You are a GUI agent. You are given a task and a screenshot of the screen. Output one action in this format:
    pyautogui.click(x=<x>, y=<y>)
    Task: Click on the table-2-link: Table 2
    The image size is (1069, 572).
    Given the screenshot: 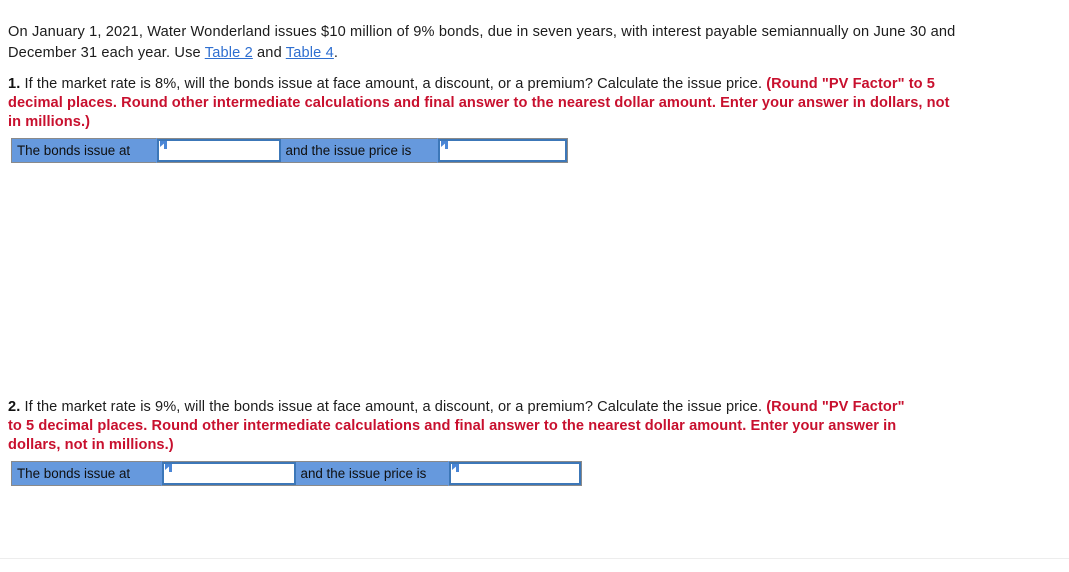 What is the action you would take?
    pyautogui.click(x=229, y=53)
    